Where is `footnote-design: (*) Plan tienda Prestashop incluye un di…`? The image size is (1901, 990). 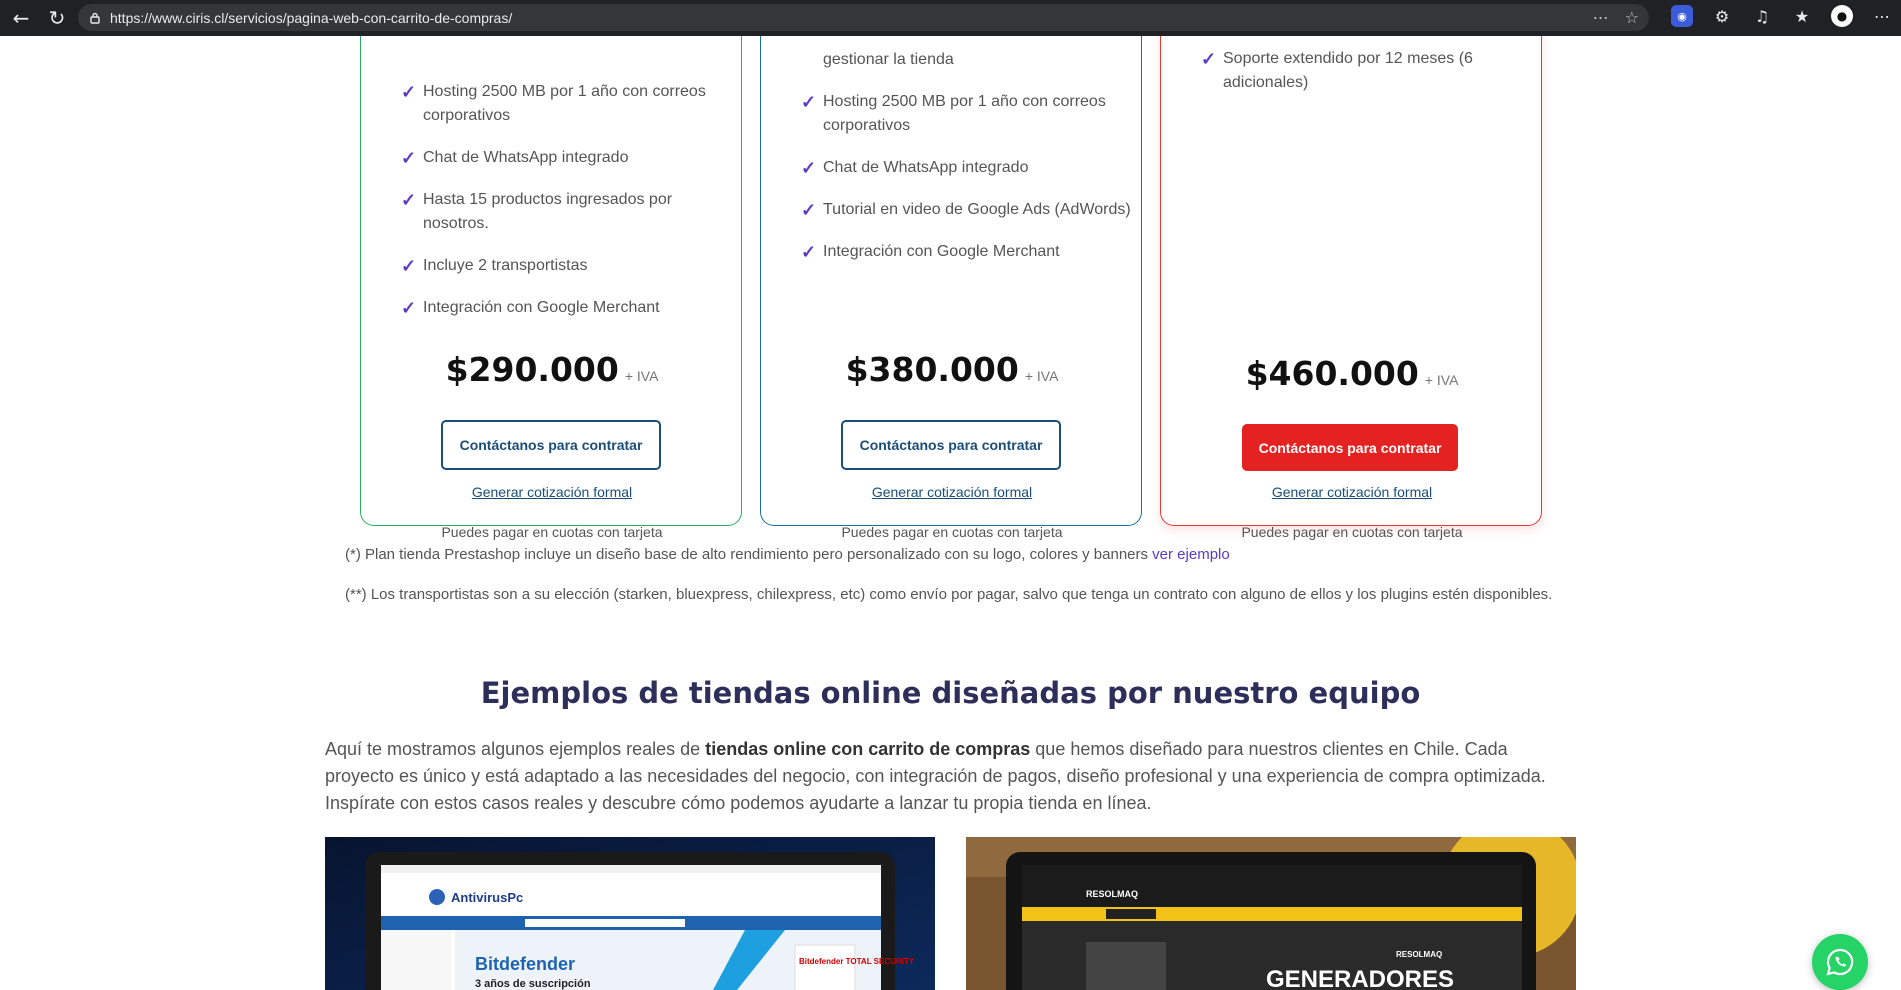
footnote-design: (*) Plan tienda Prestashop incluye un di… is located at coordinates (787, 554).